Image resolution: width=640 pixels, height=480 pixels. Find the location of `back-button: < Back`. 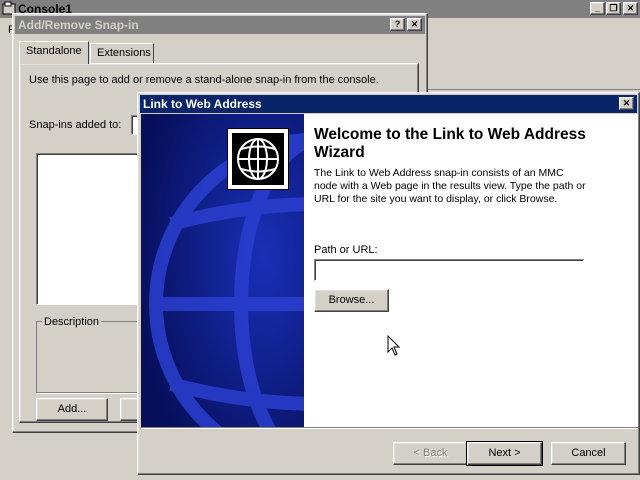

back-button: < Back is located at coordinates (430, 453).